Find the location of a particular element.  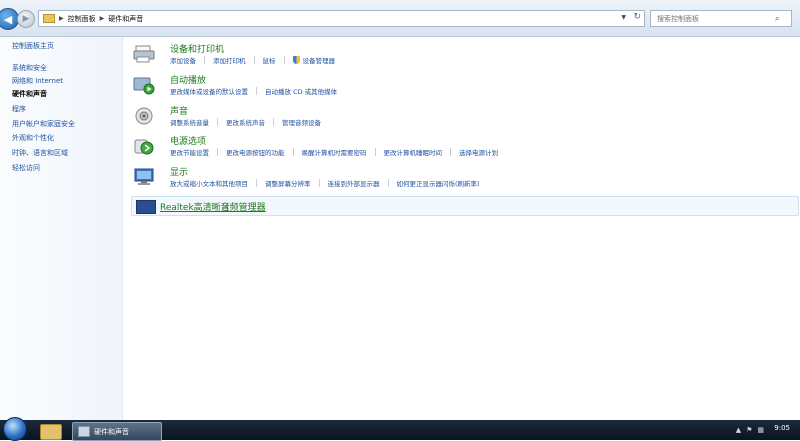

control-panel-folder-icon is located at coordinates (49, 18).